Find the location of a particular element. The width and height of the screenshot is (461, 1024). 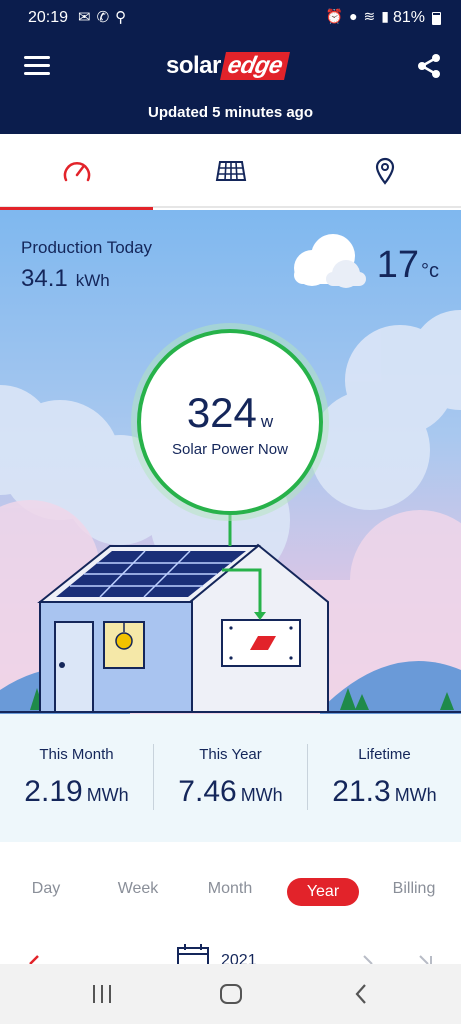

solar-panel-grid-icon is located at coordinates (230, 171).